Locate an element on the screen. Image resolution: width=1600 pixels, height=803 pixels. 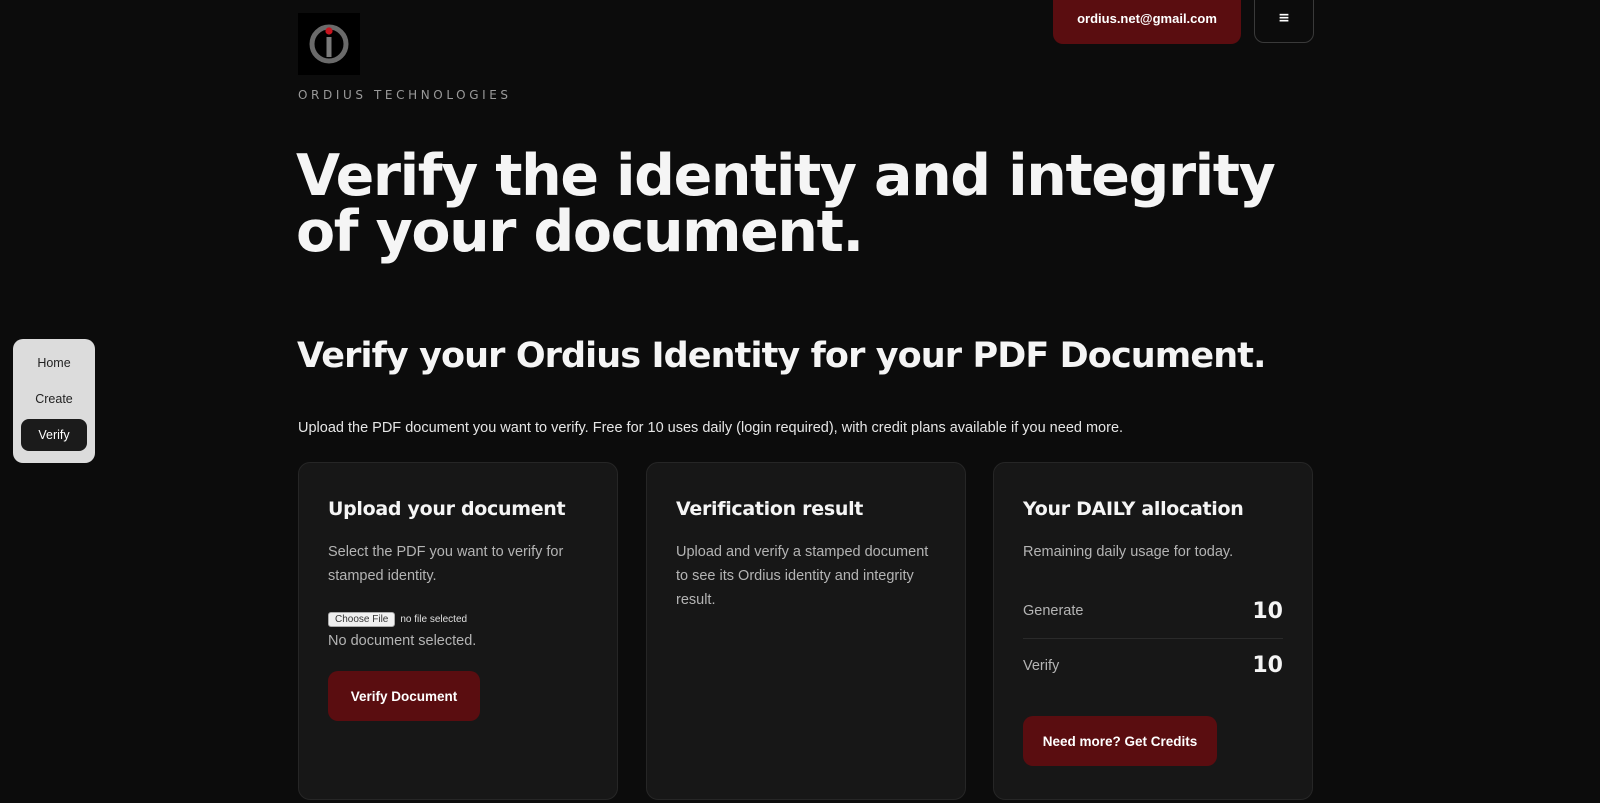
no-document-text: No document selected. is located at coordinates (402, 641).